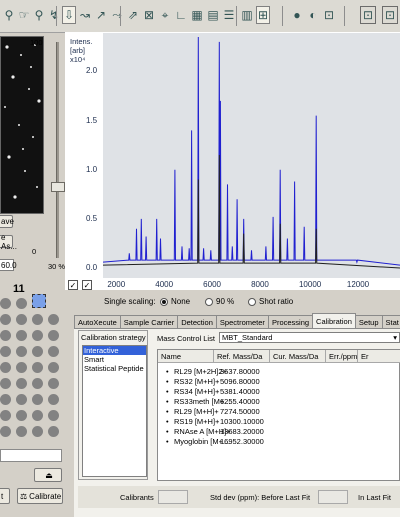  I want to click on eject-button: ⏏, so click(48, 475).